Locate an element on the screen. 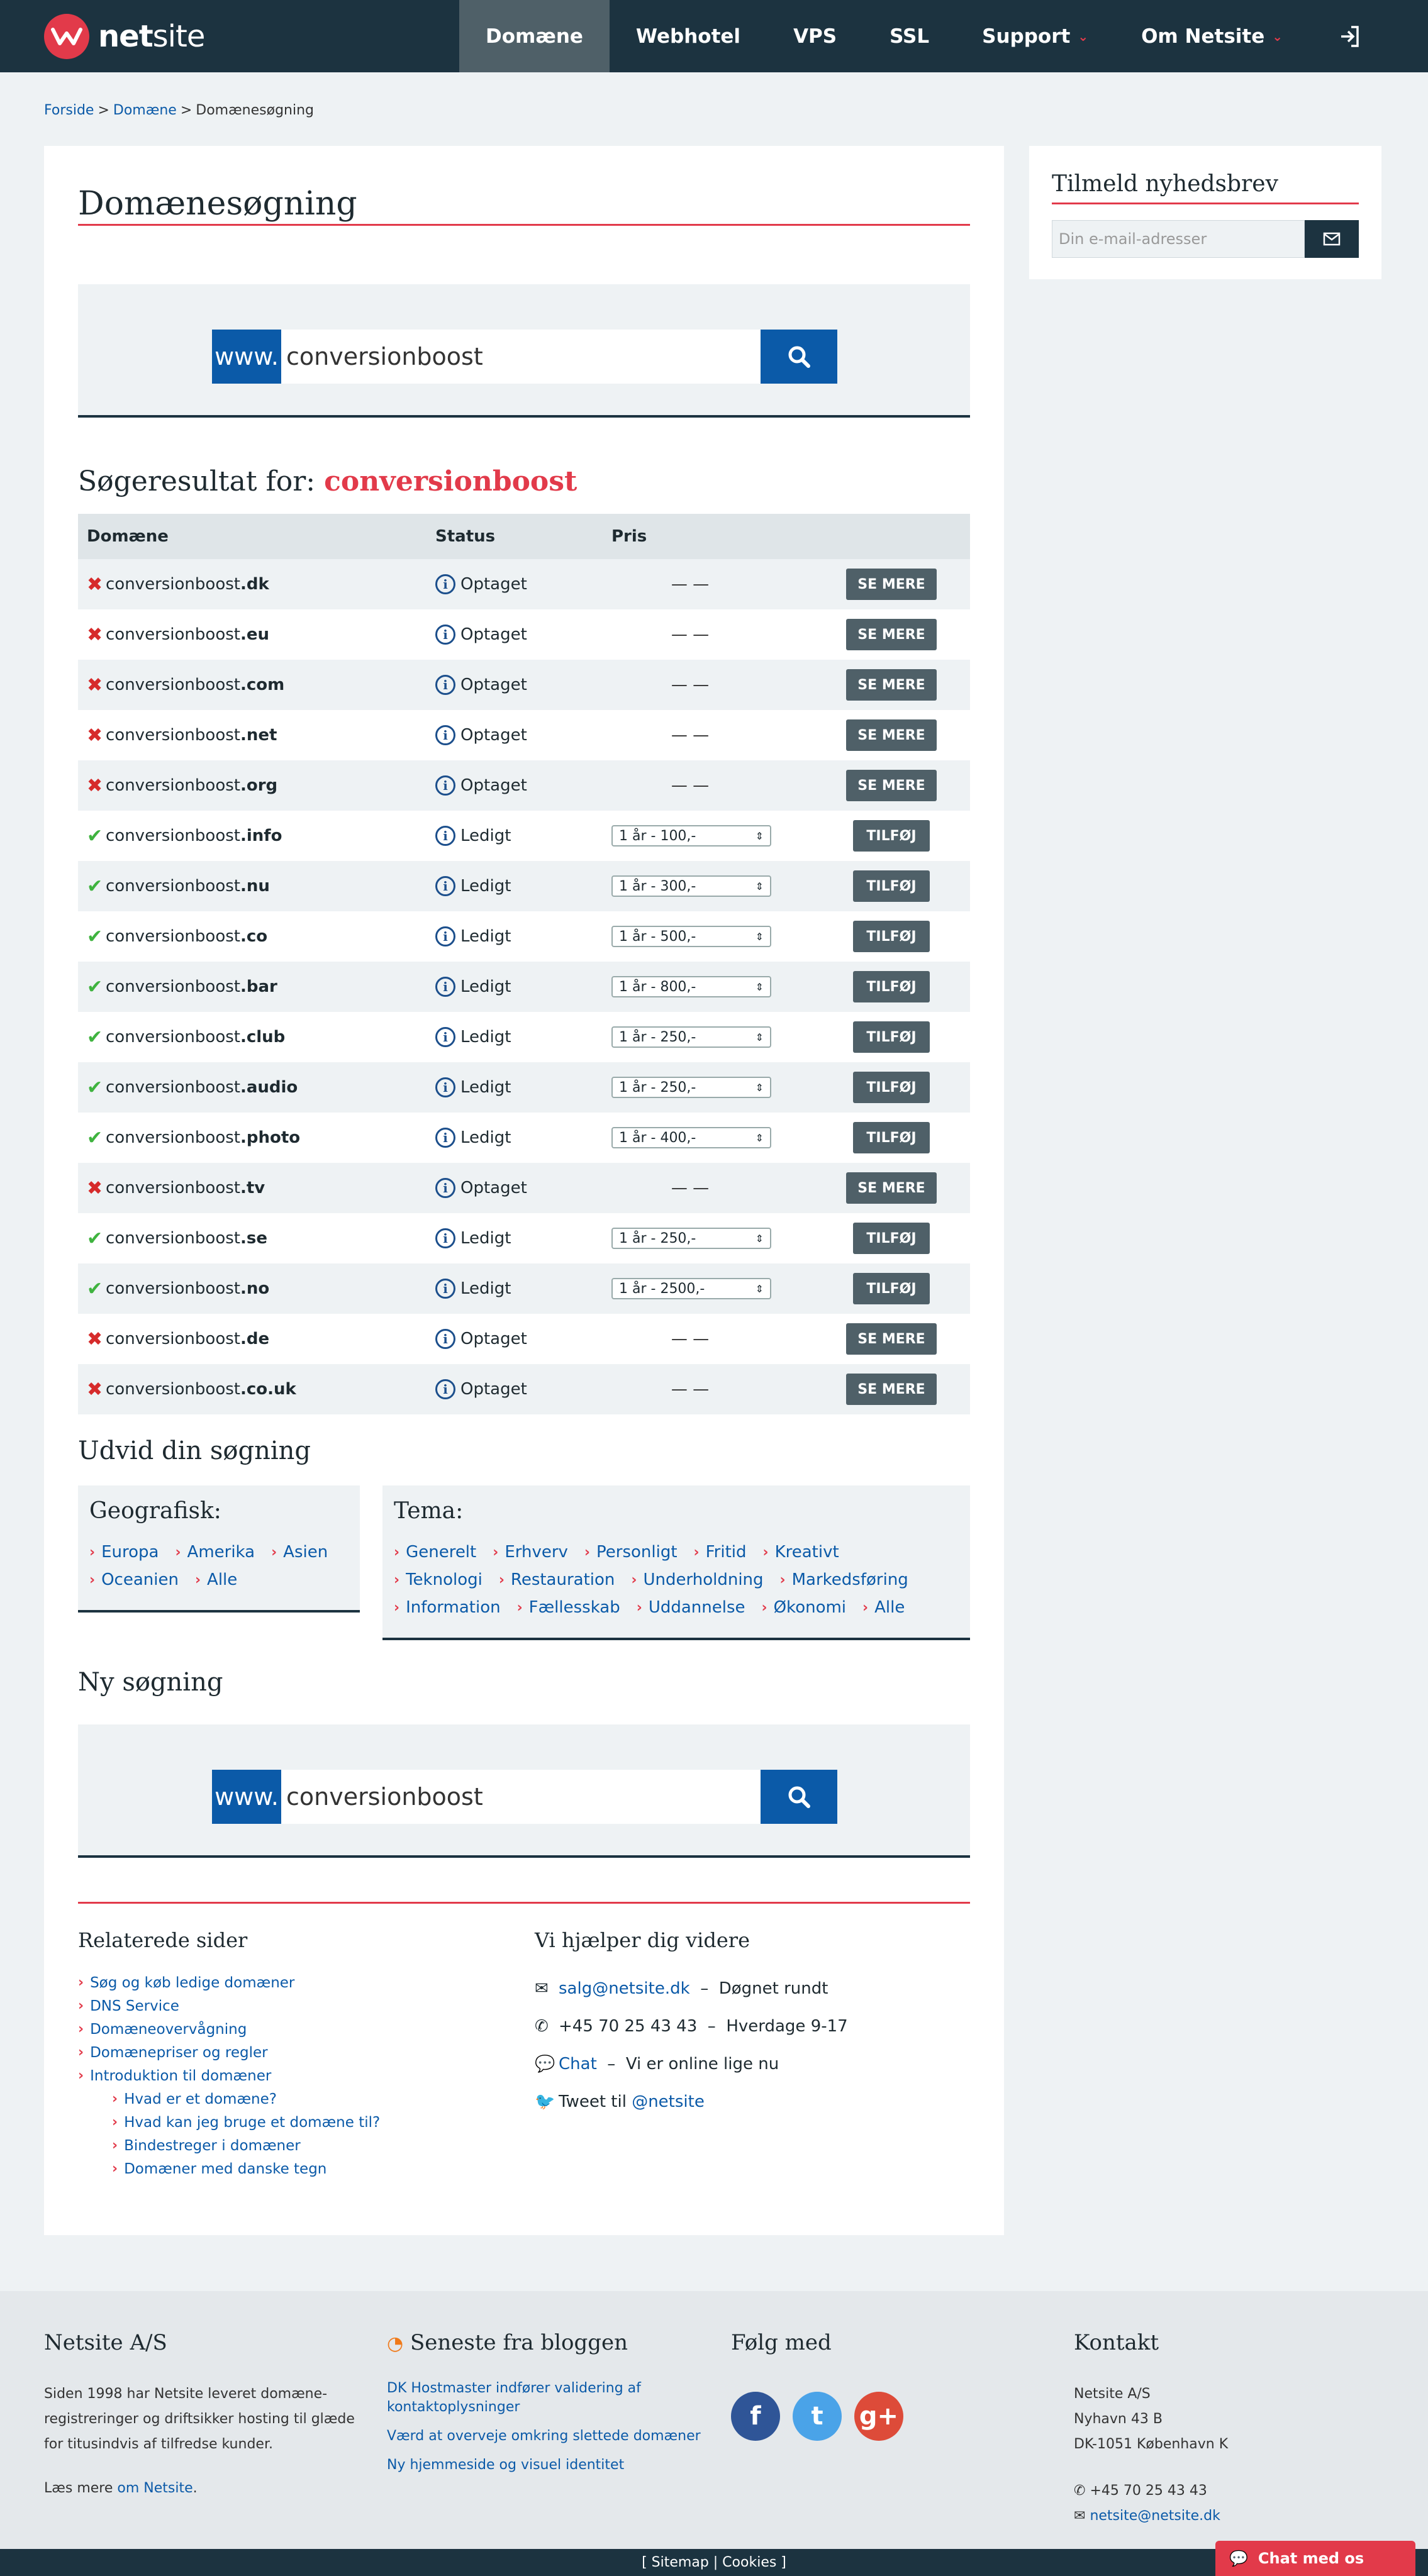  related-link-label: Domæner med danske tegn is located at coordinates (225, 2169).